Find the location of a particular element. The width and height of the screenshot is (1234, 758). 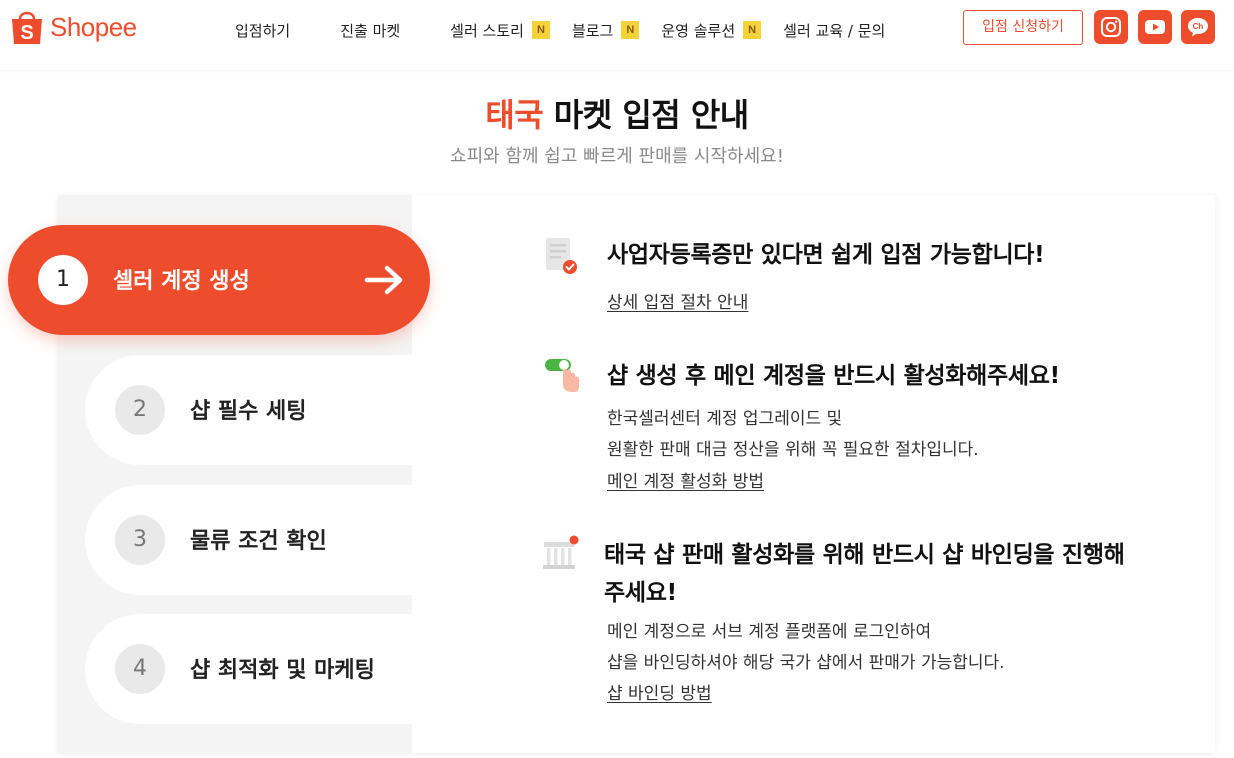

step-tab-2: 2 샵 필수 세팅 is located at coordinates (250, 410).